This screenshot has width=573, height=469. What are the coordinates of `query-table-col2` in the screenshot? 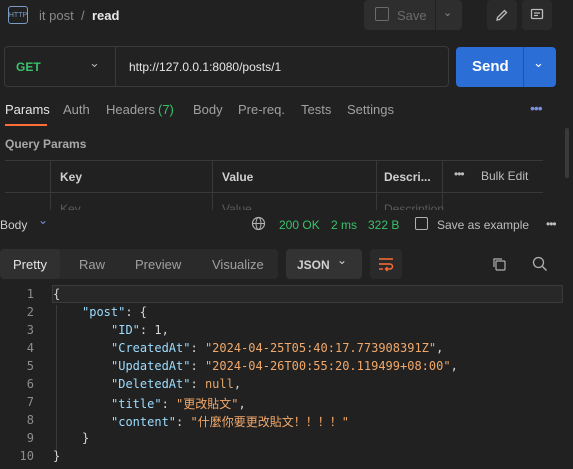 It's located at (212, 185).